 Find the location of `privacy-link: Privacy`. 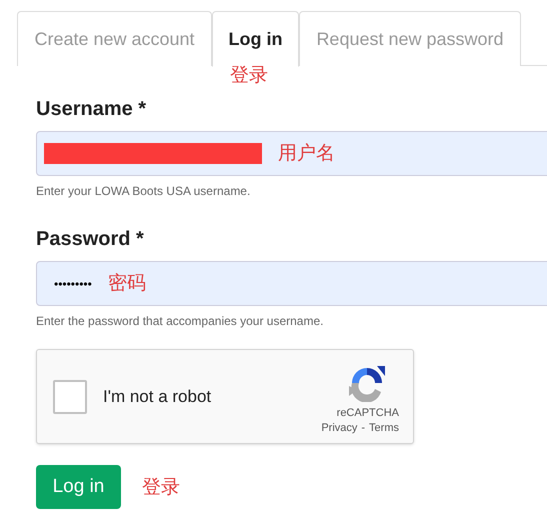

privacy-link: Privacy is located at coordinates (339, 428).